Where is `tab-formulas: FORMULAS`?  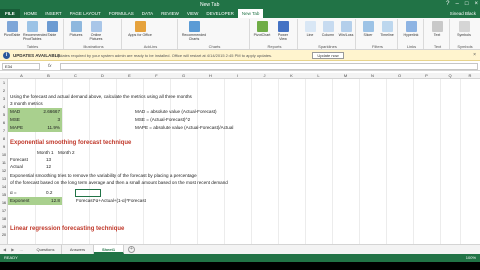
tab-formulas: FORMULAS is located at coordinates (121, 13).